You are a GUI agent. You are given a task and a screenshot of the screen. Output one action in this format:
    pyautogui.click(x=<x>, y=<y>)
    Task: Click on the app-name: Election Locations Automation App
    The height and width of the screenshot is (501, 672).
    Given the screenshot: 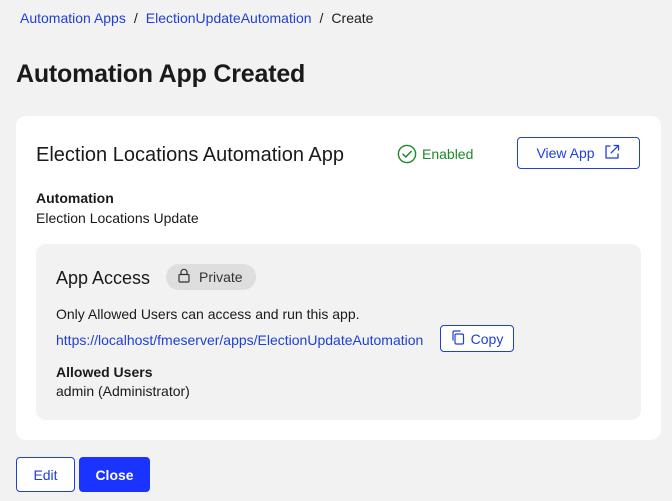 What is the action you would take?
    pyautogui.click(x=190, y=155)
    